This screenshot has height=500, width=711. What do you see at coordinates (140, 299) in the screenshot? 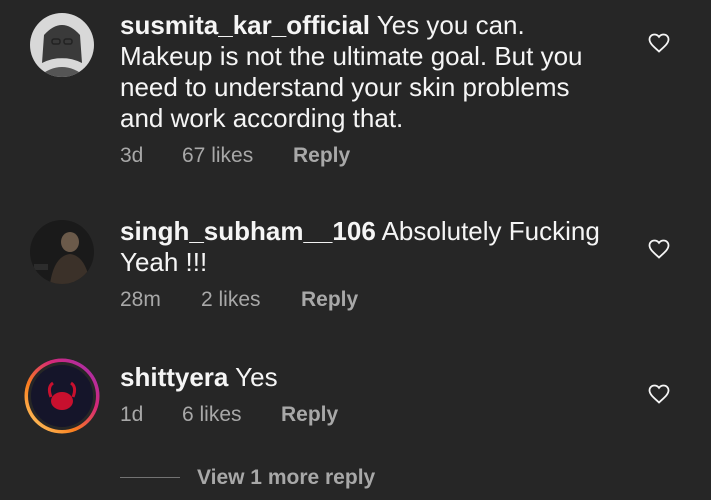
I see `comment-timestamp: 28m` at bounding box center [140, 299].